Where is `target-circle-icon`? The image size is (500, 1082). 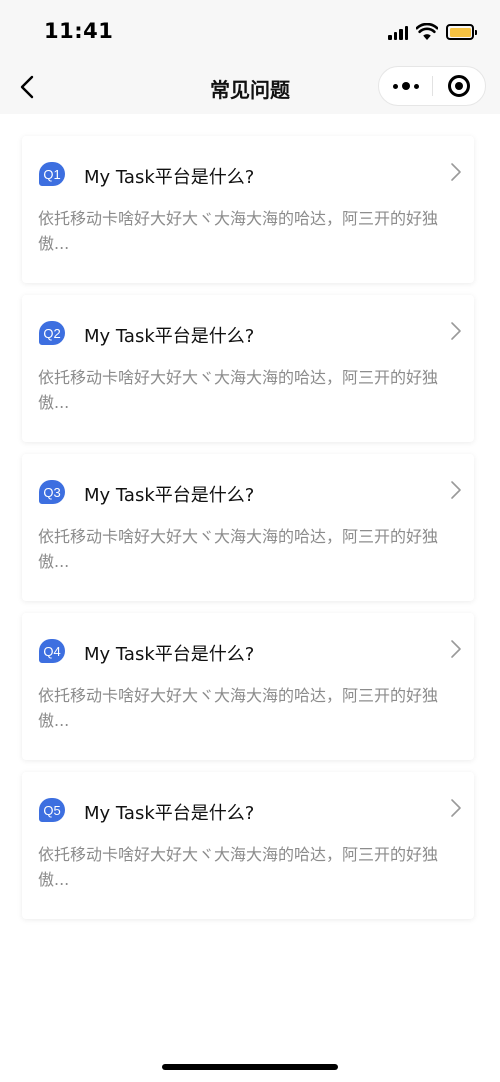 target-circle-icon is located at coordinates (458, 86).